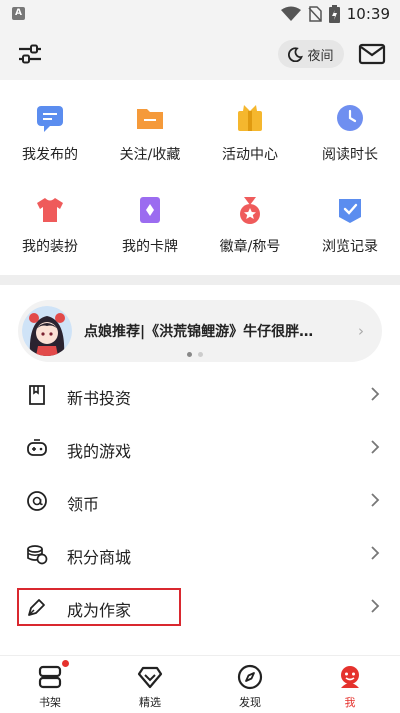 This screenshot has width=400, height=713. What do you see at coordinates (150, 155) in the screenshot?
I see `grid-item-label: 关注/收藏` at bounding box center [150, 155].